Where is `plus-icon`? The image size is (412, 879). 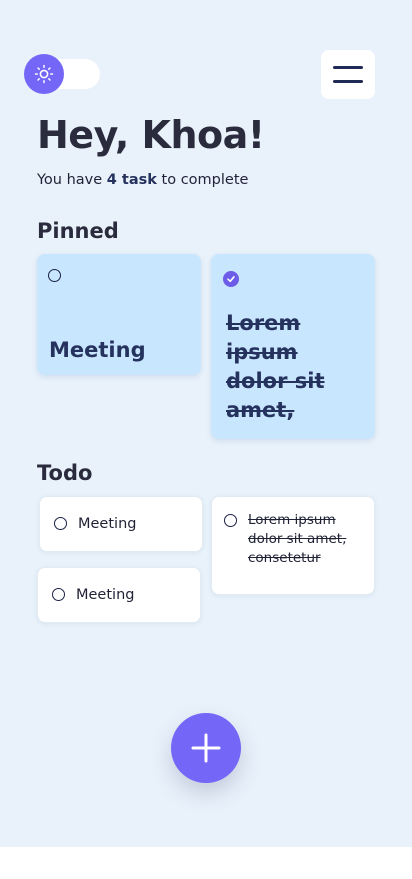
plus-icon is located at coordinates (206, 748).